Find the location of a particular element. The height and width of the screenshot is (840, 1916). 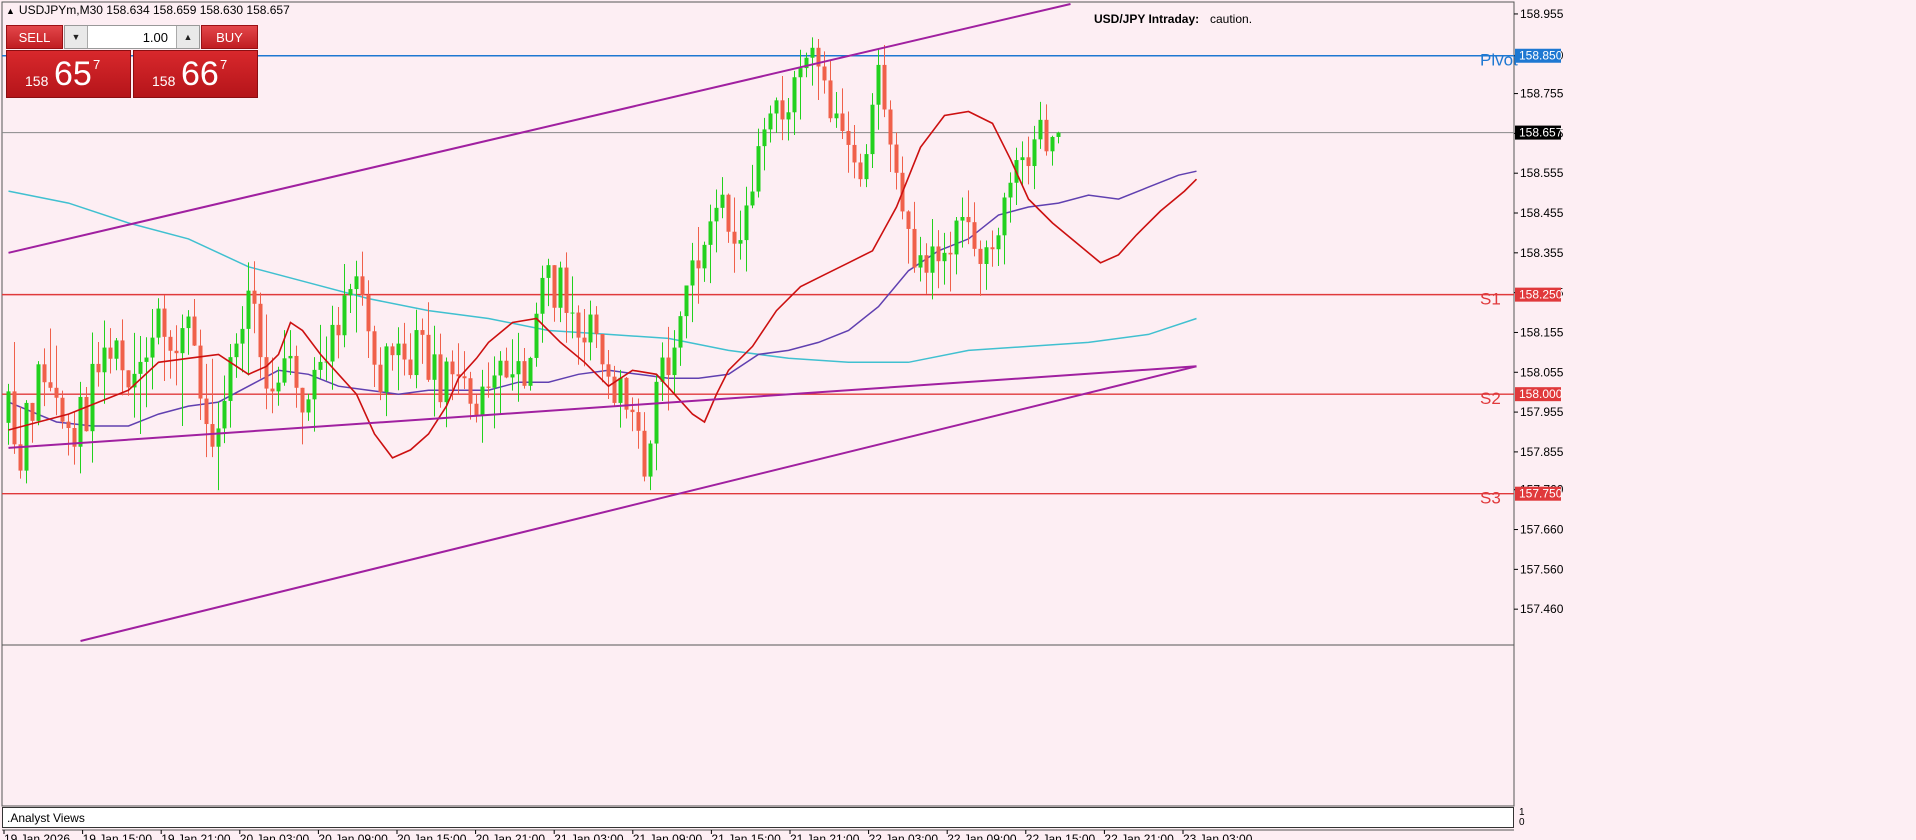

collapse-triangle-icon: ▲ is located at coordinates (10, 11).